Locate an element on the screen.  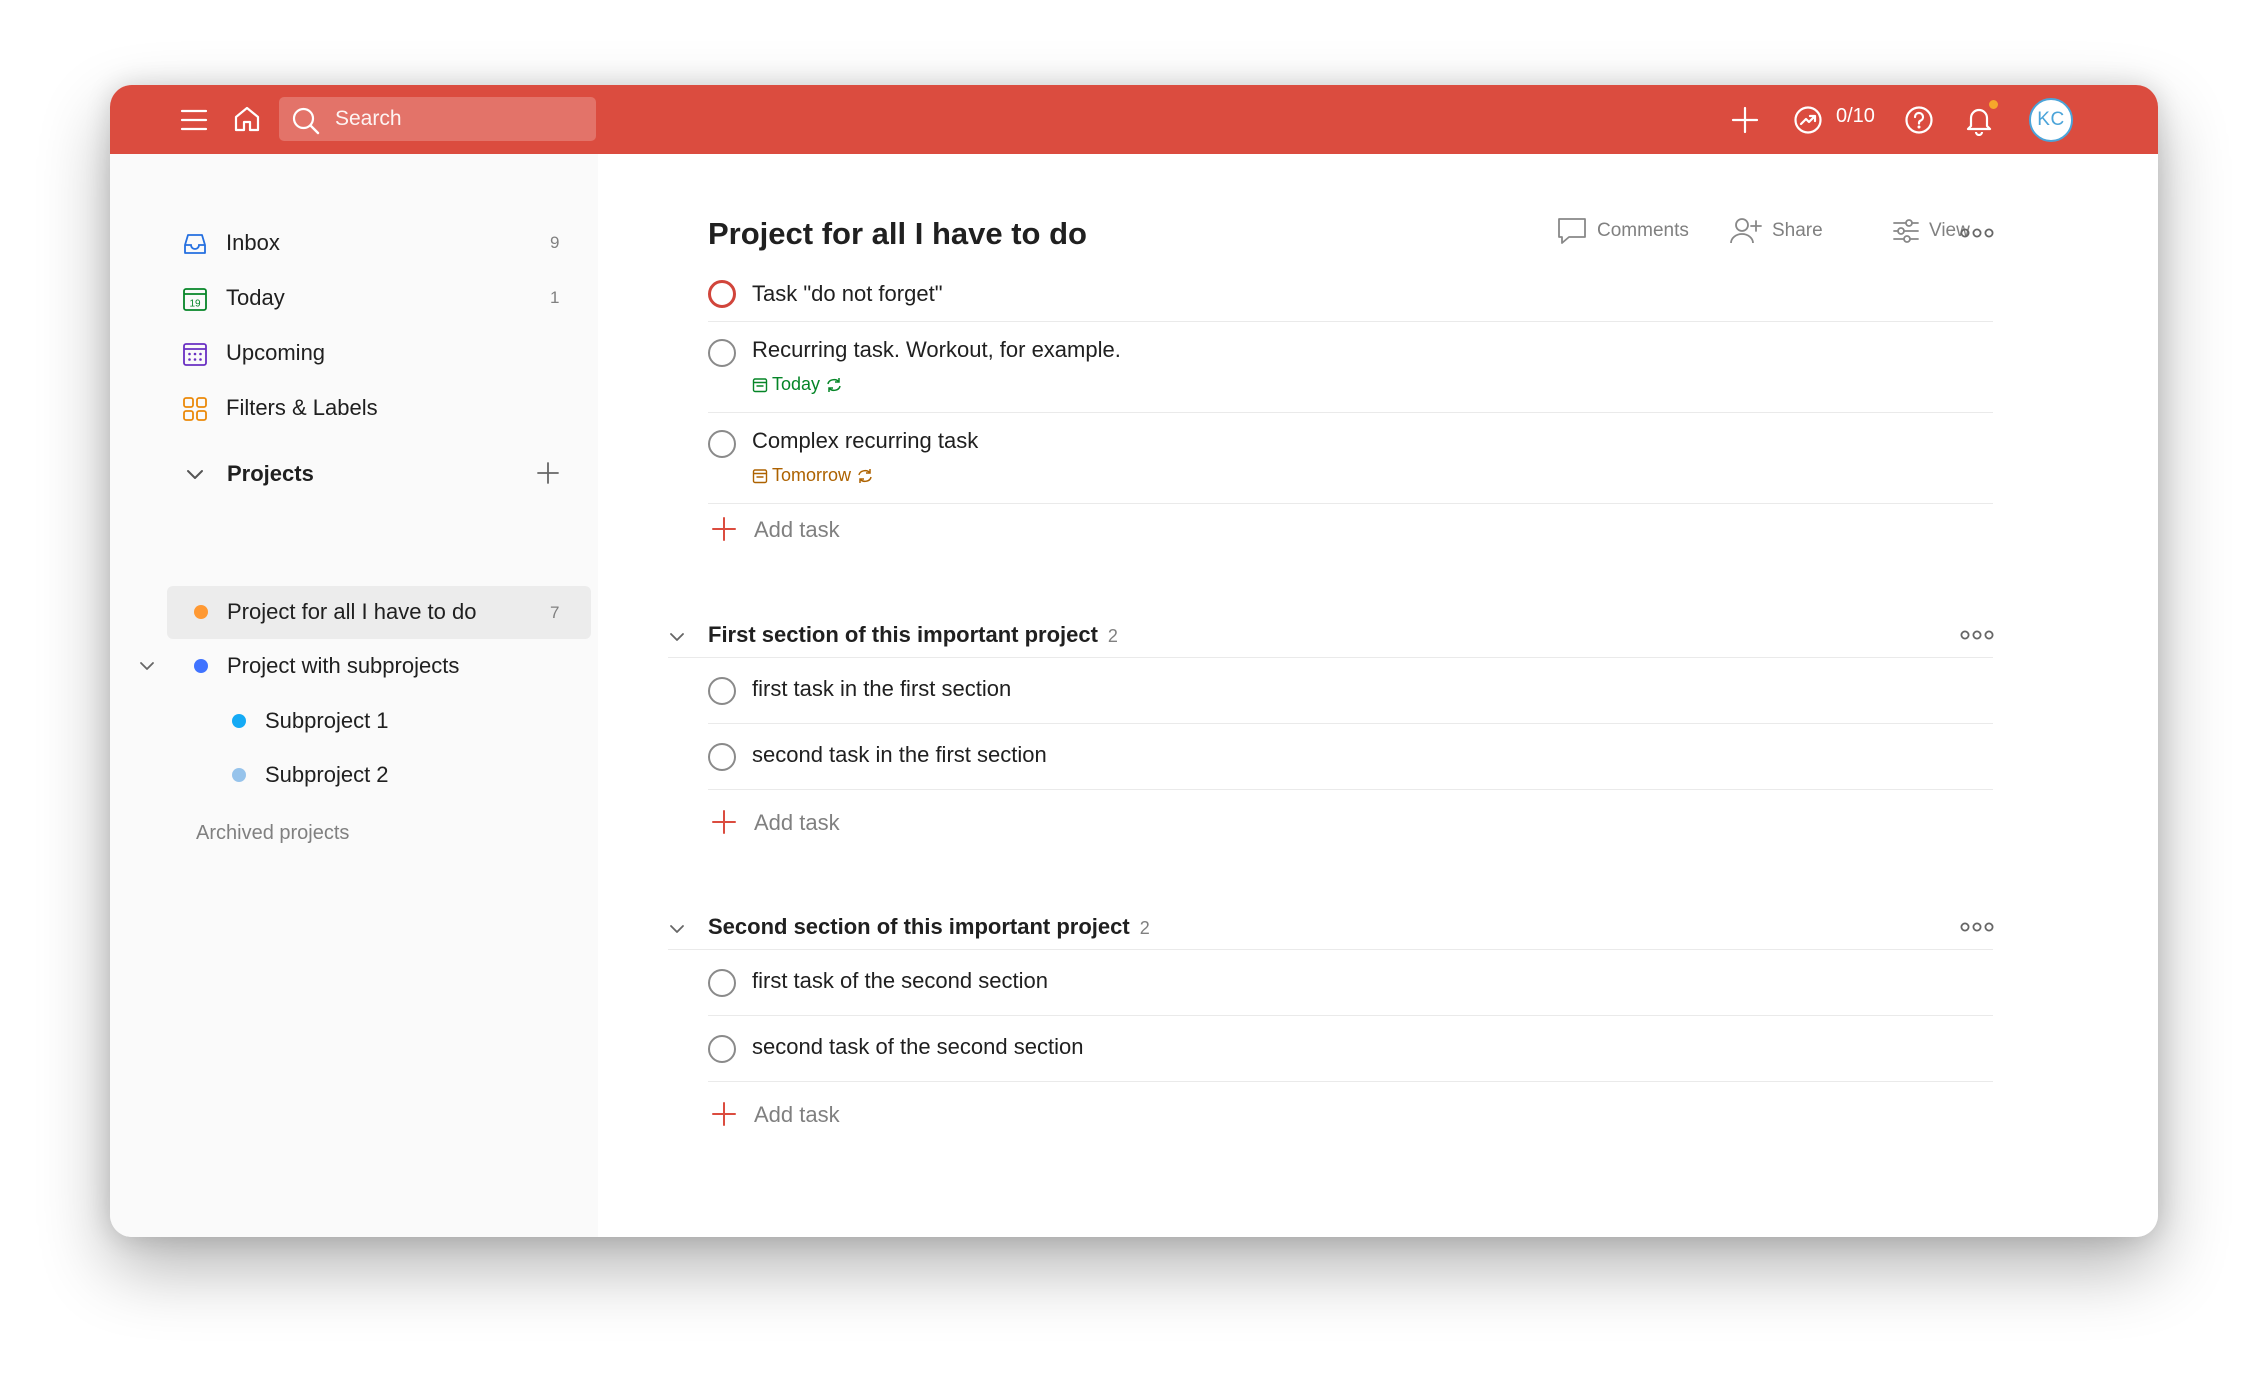
comments-button: Comments is located at coordinates (1622, 231).